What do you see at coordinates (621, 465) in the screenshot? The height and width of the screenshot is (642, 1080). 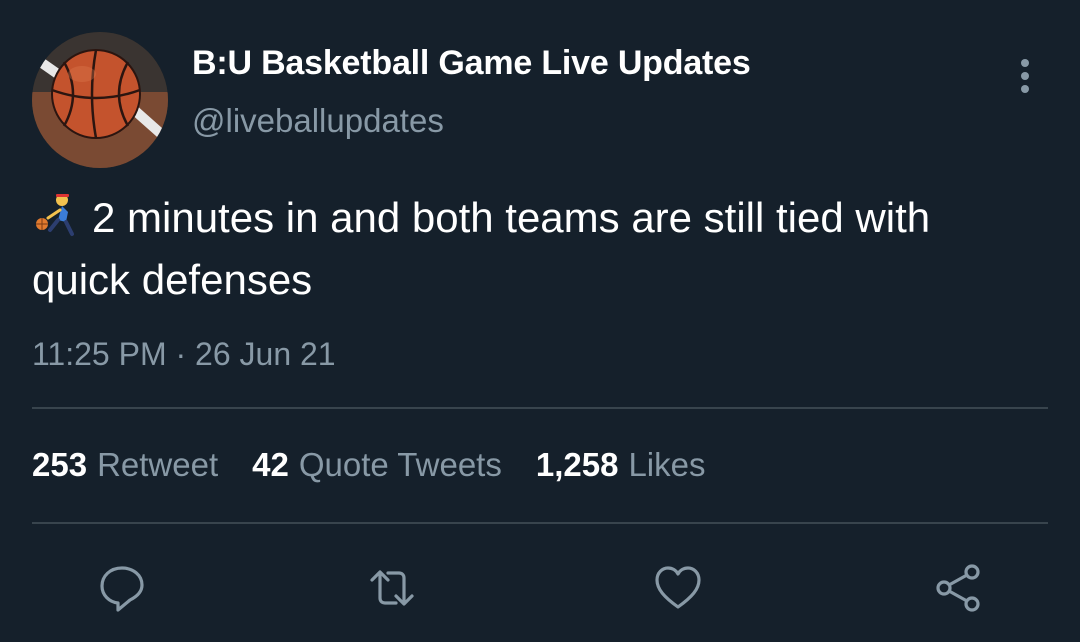 I see `likes-stat: 1,258 Likes` at bounding box center [621, 465].